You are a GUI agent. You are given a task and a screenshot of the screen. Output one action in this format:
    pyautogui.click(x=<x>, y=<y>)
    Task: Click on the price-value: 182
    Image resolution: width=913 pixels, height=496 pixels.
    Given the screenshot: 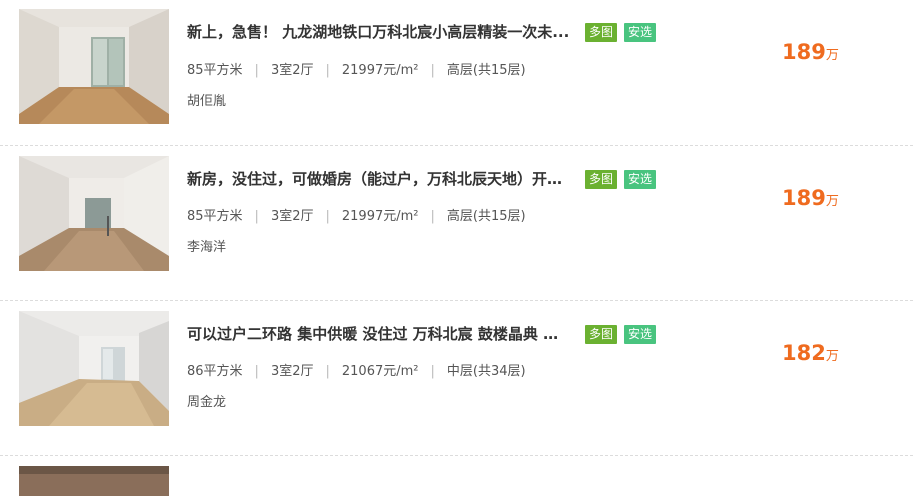 What is the action you would take?
    pyautogui.click(x=804, y=353)
    